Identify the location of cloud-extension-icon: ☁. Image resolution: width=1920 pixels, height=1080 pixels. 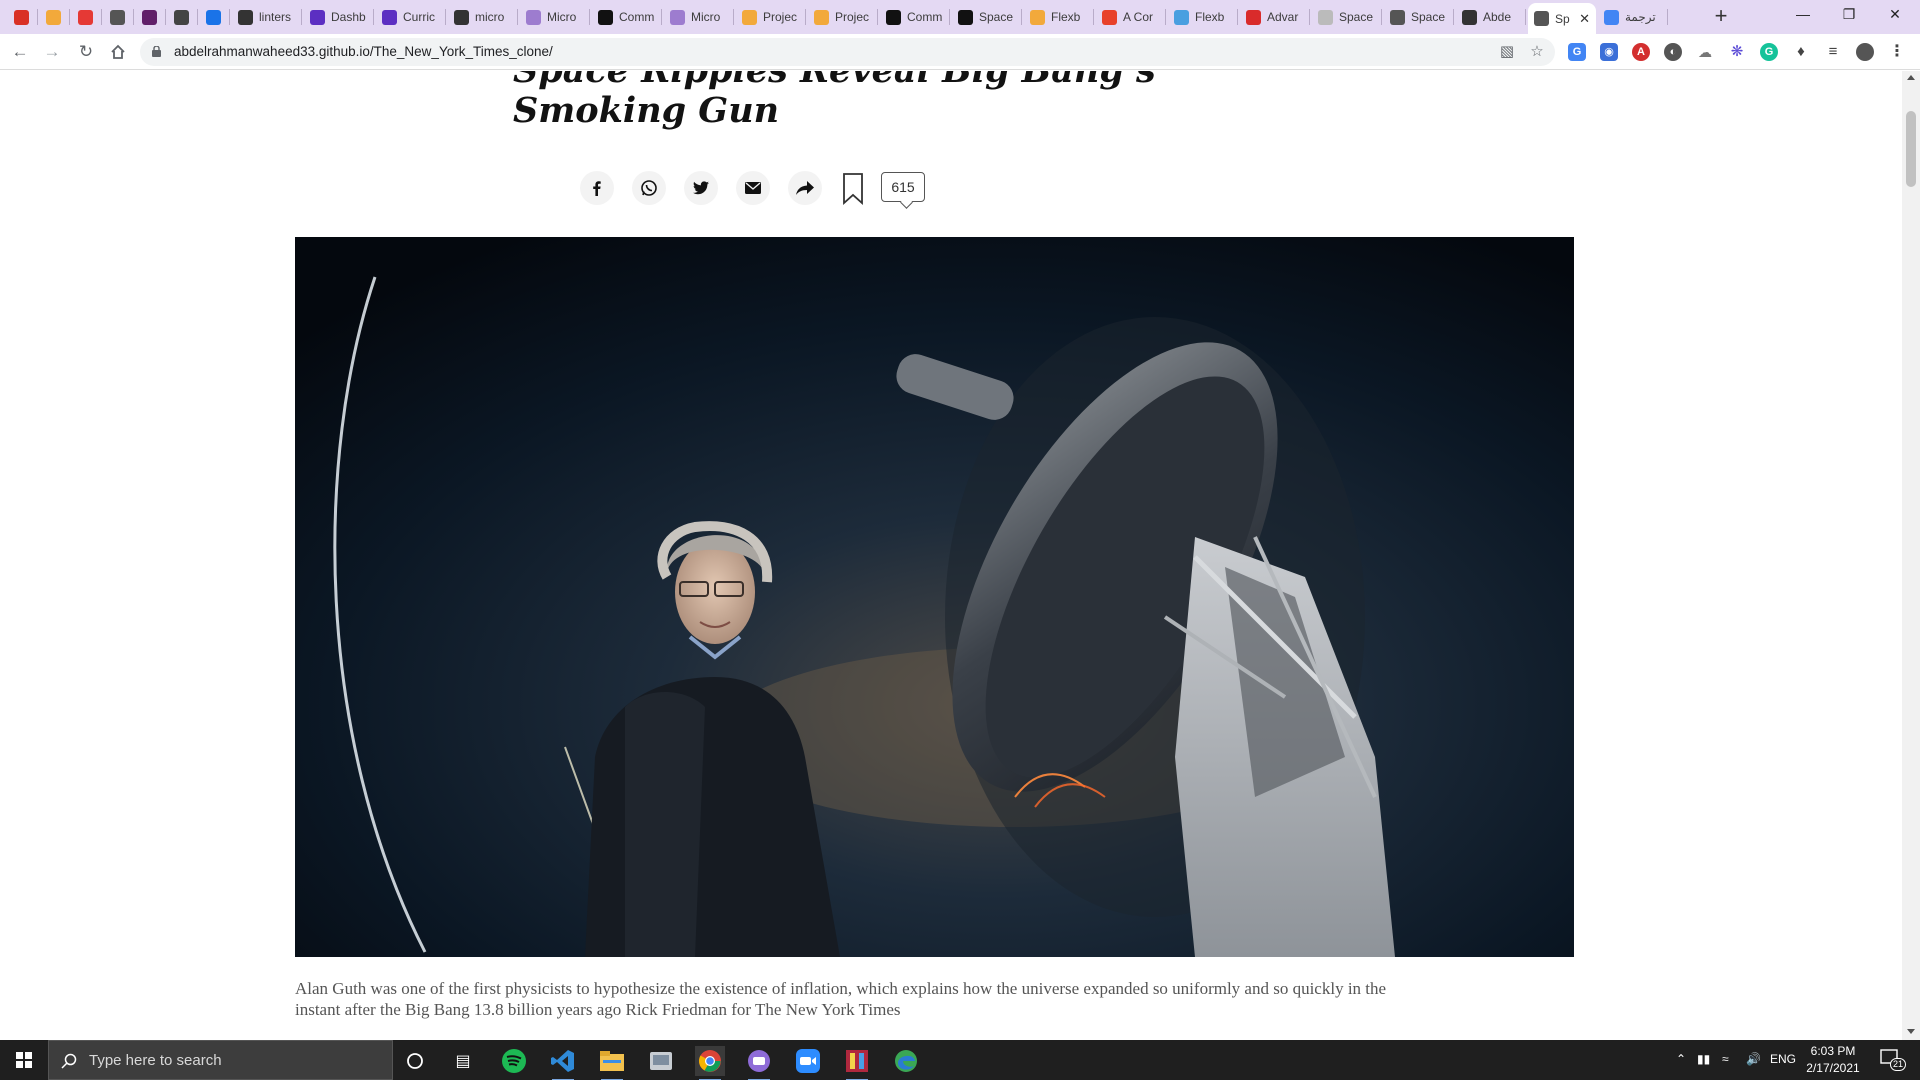
(1705, 52).